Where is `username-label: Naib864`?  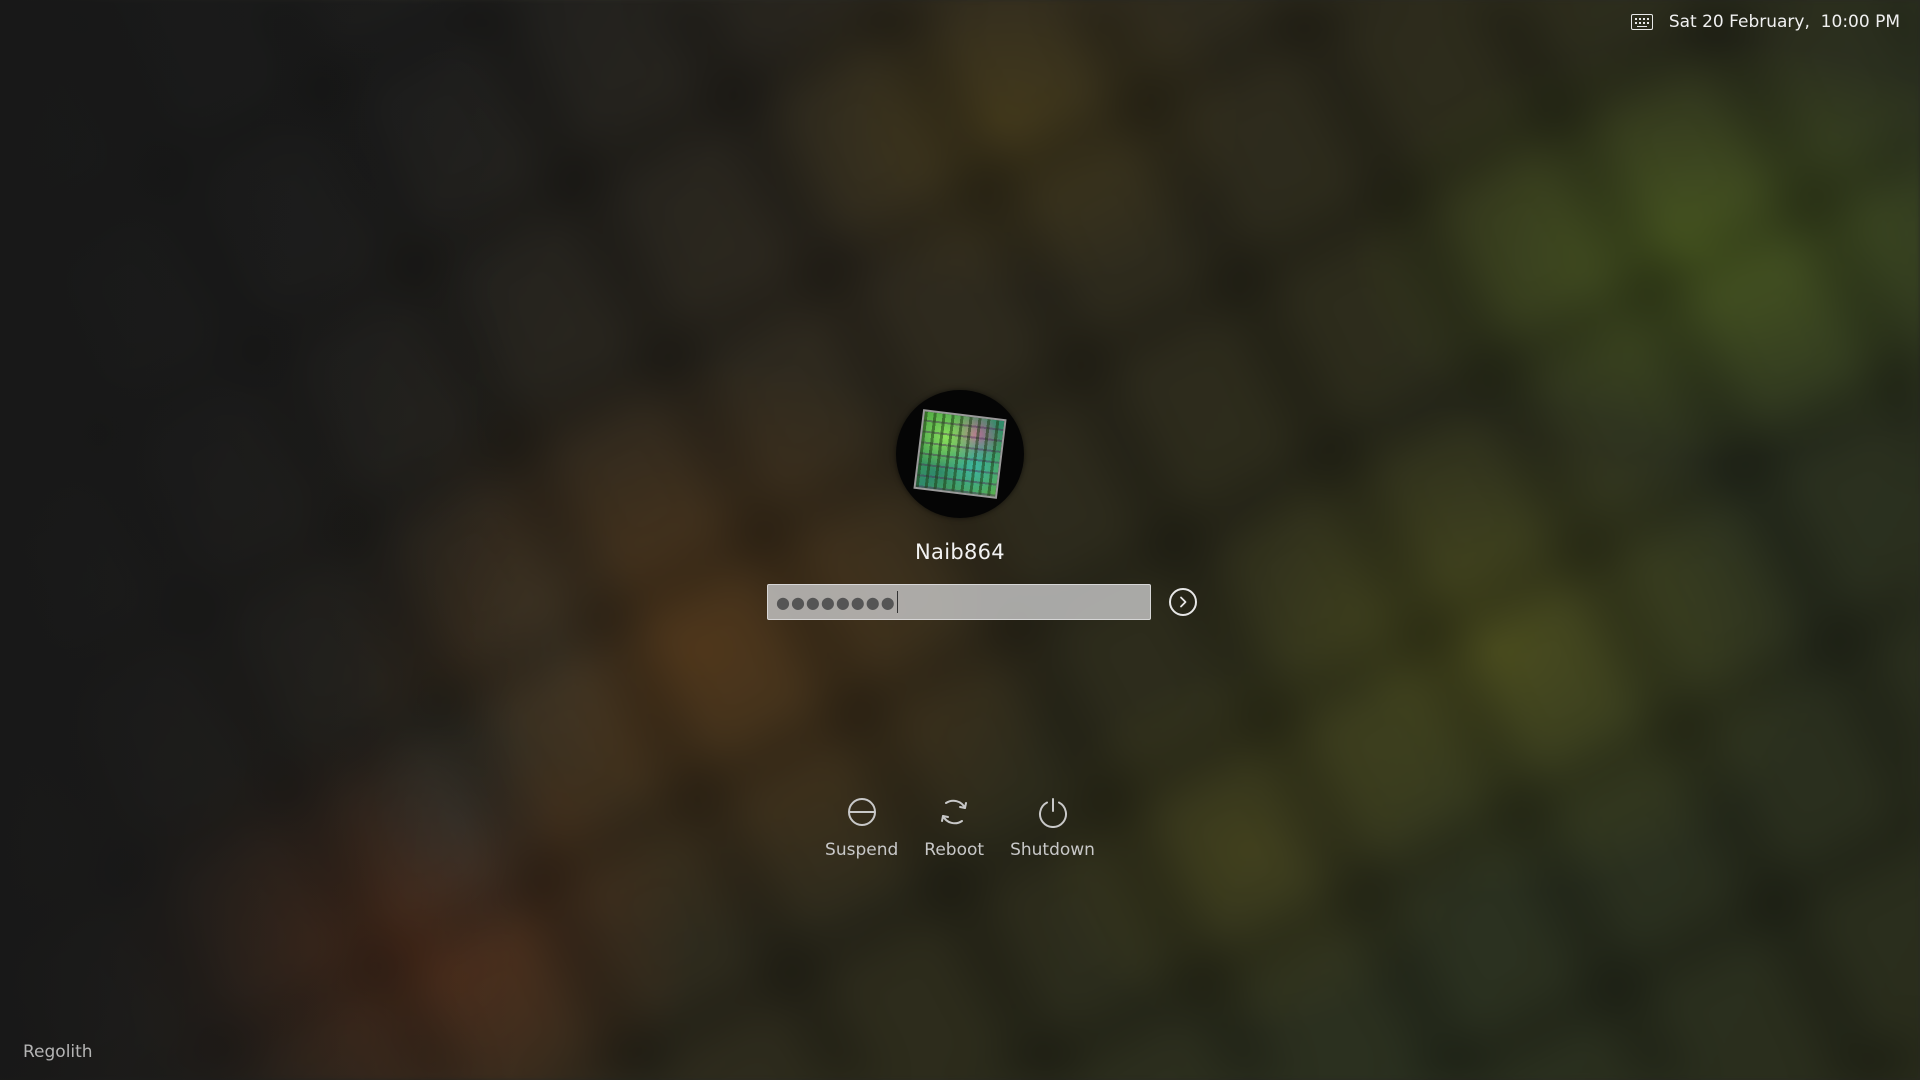 username-label: Naib864 is located at coordinates (960, 552).